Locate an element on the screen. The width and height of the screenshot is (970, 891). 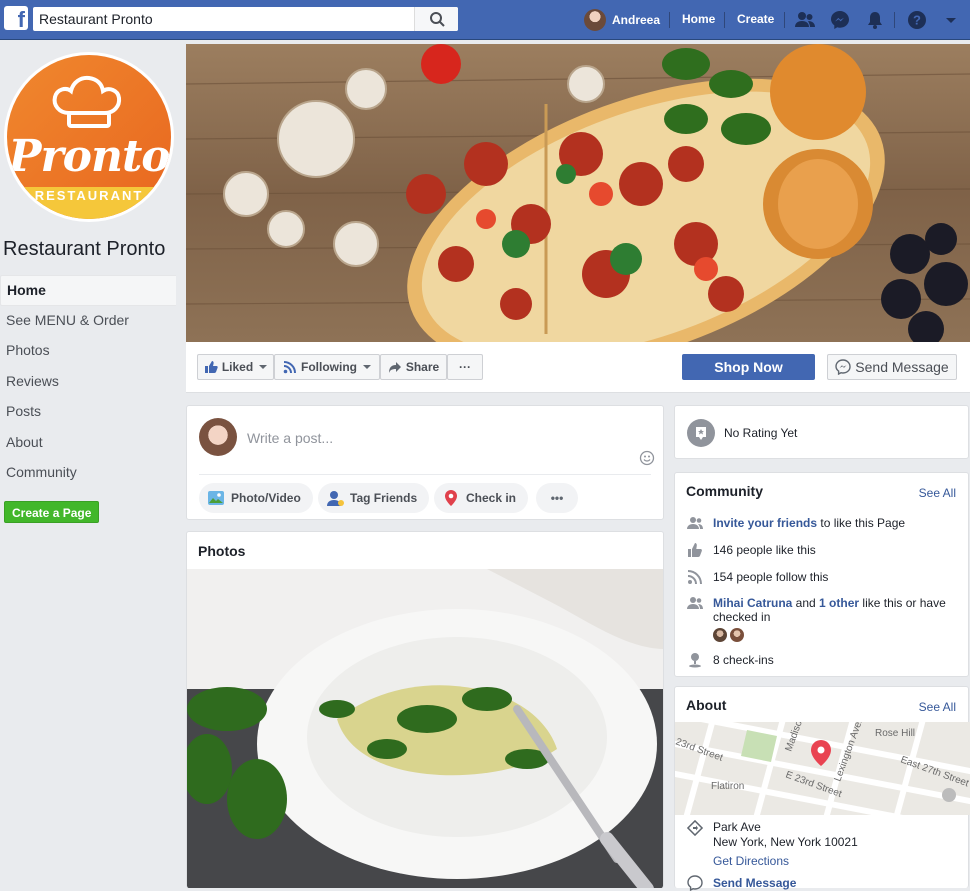
nav-home-link: Home is located at coordinates (698, 19).